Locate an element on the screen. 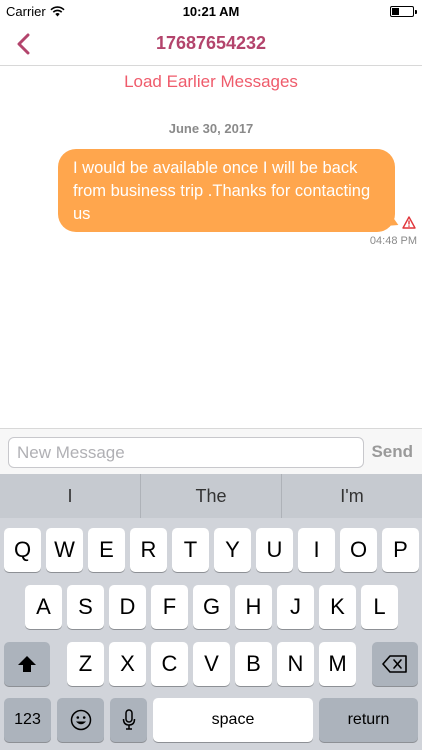  status-bar: Carrier 10:21 AM is located at coordinates (211, 11).